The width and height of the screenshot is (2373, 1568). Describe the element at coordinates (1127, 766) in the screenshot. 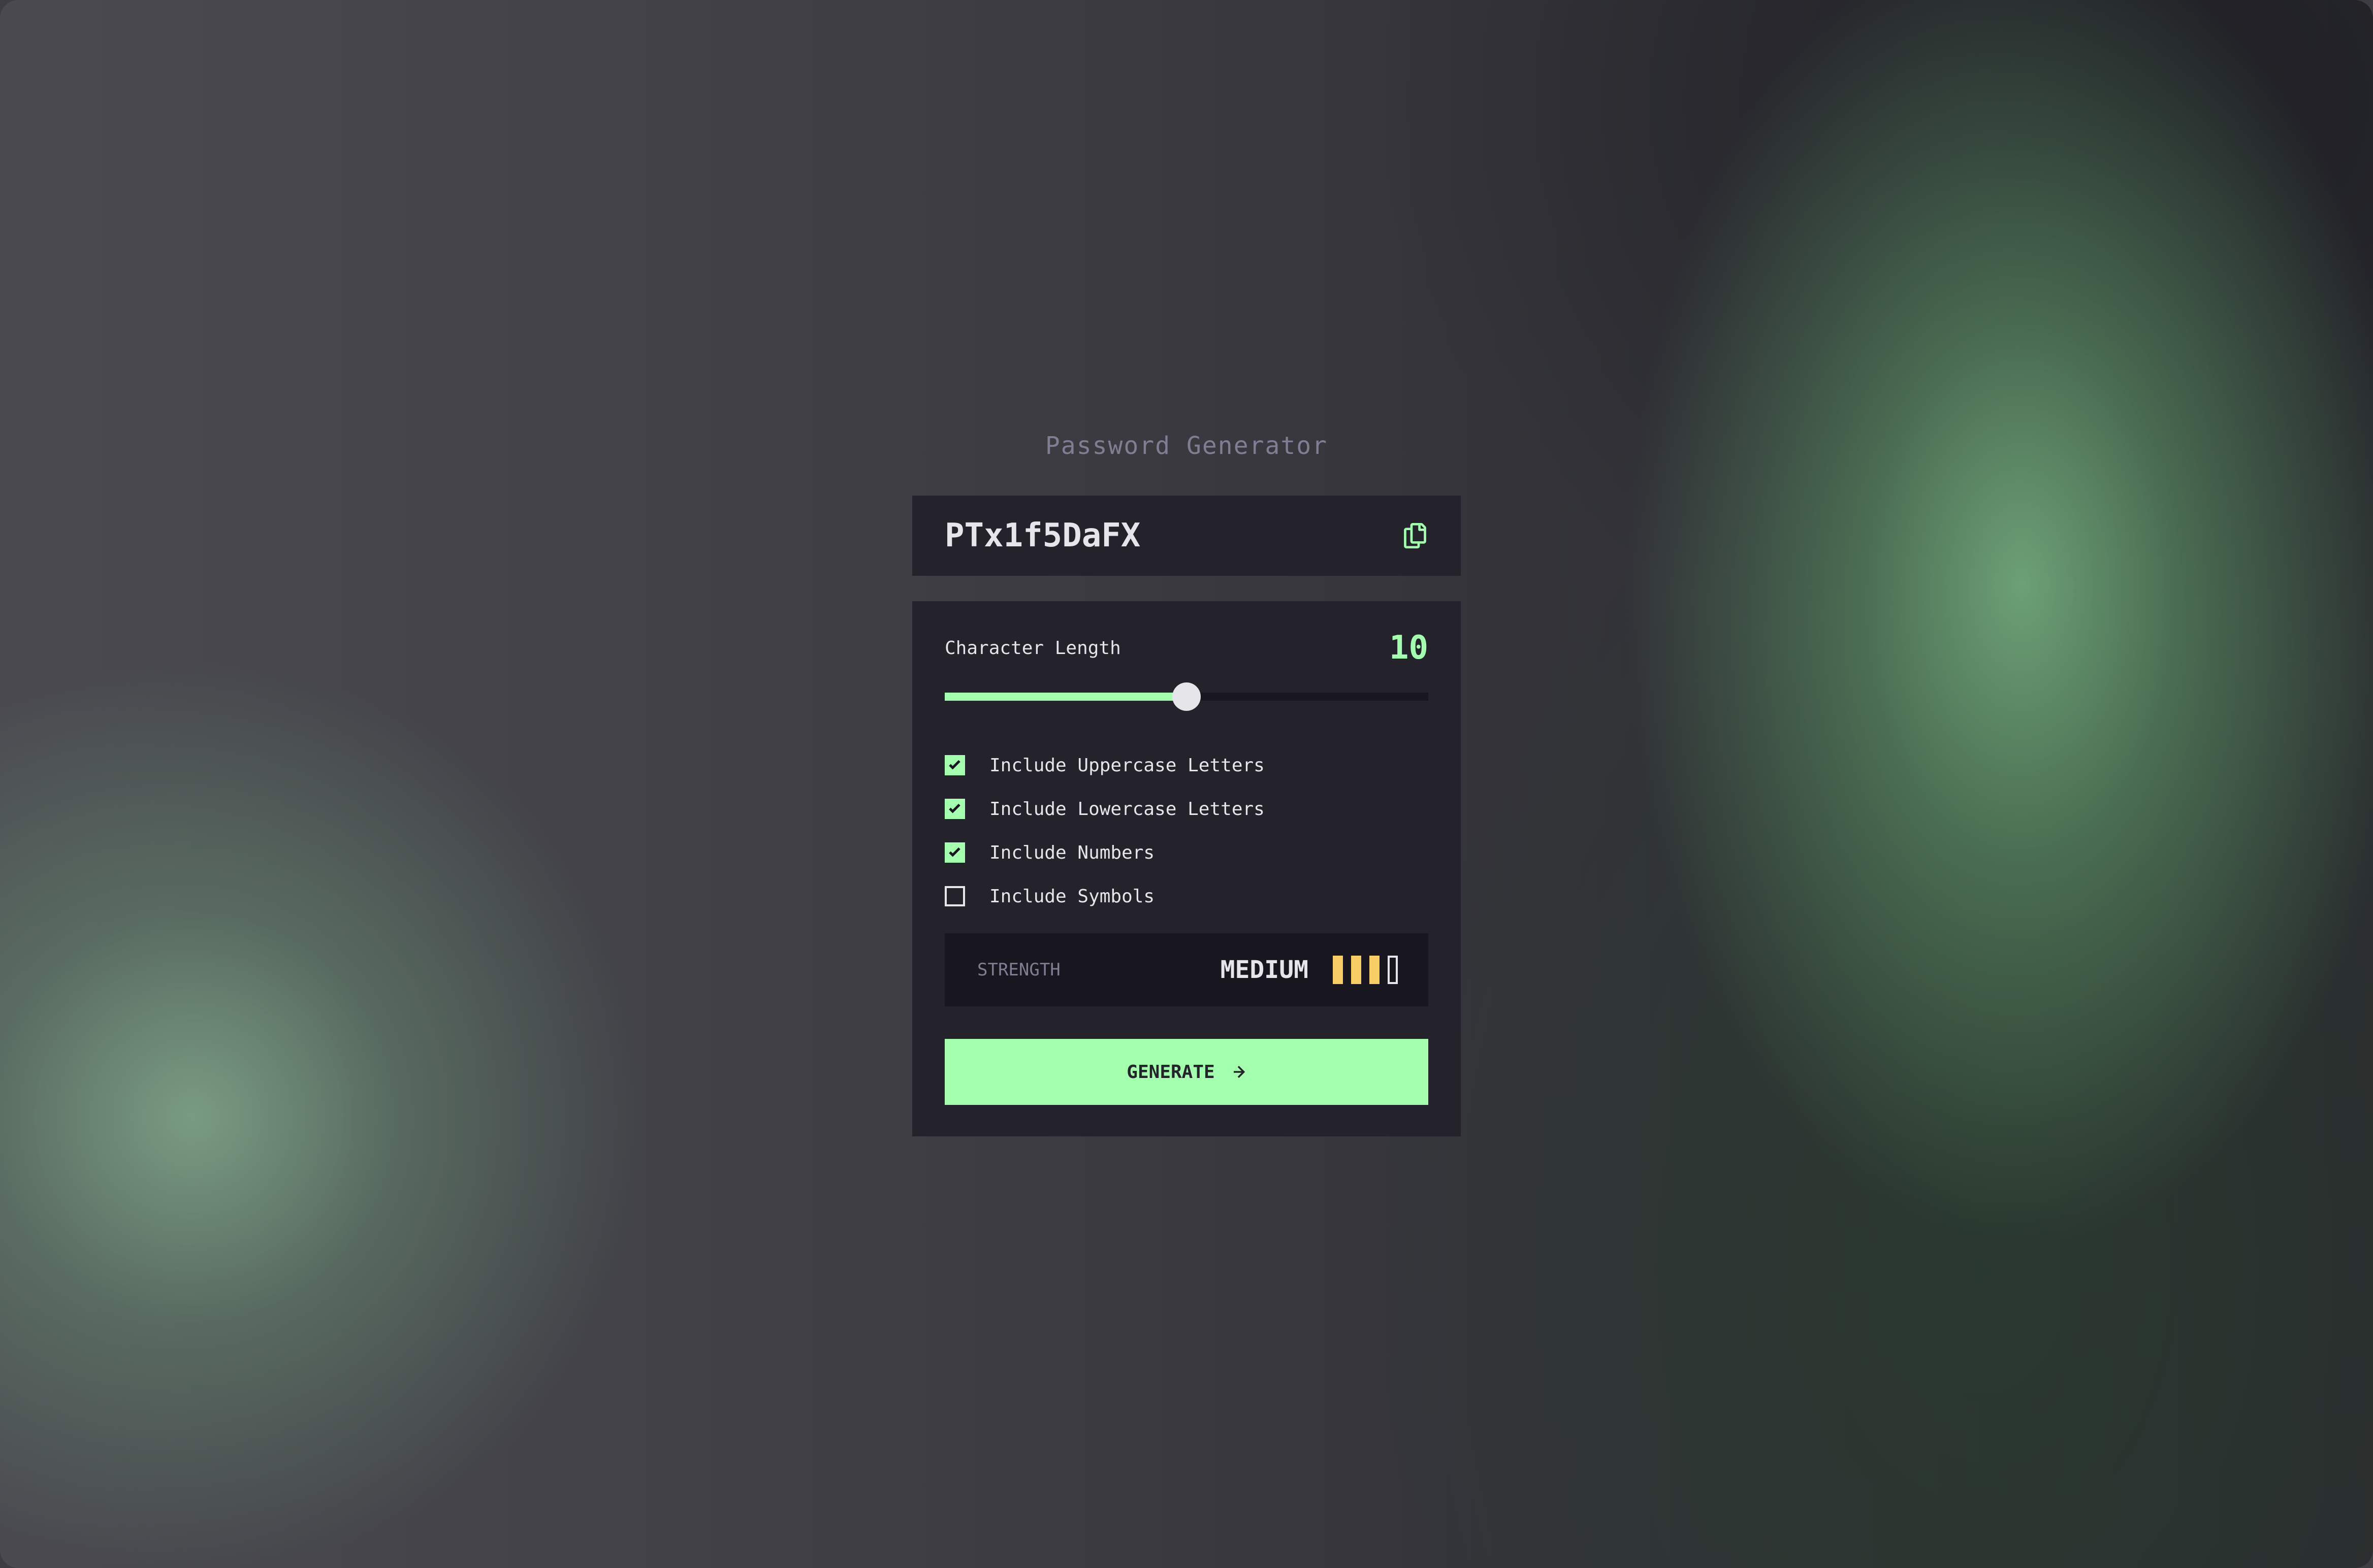

I see `option-label: Include Uppercase Letters` at that location.